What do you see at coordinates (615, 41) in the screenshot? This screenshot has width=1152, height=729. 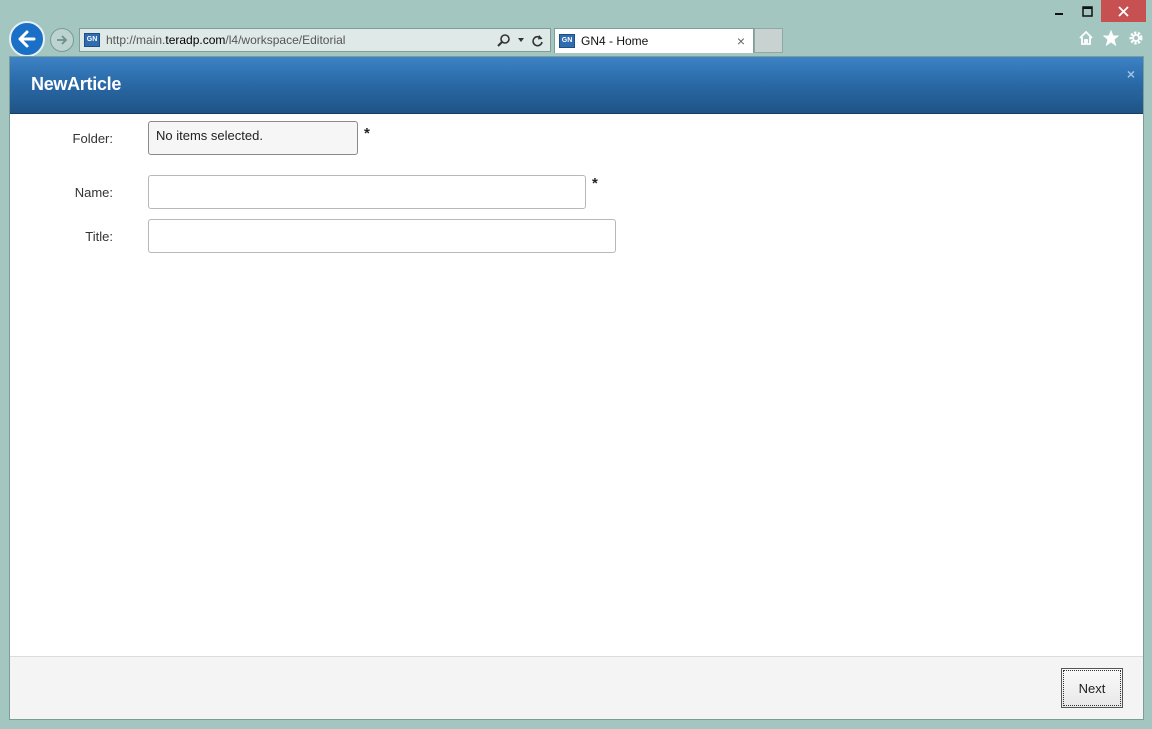 I see `tab-title: GN4 - Home` at bounding box center [615, 41].